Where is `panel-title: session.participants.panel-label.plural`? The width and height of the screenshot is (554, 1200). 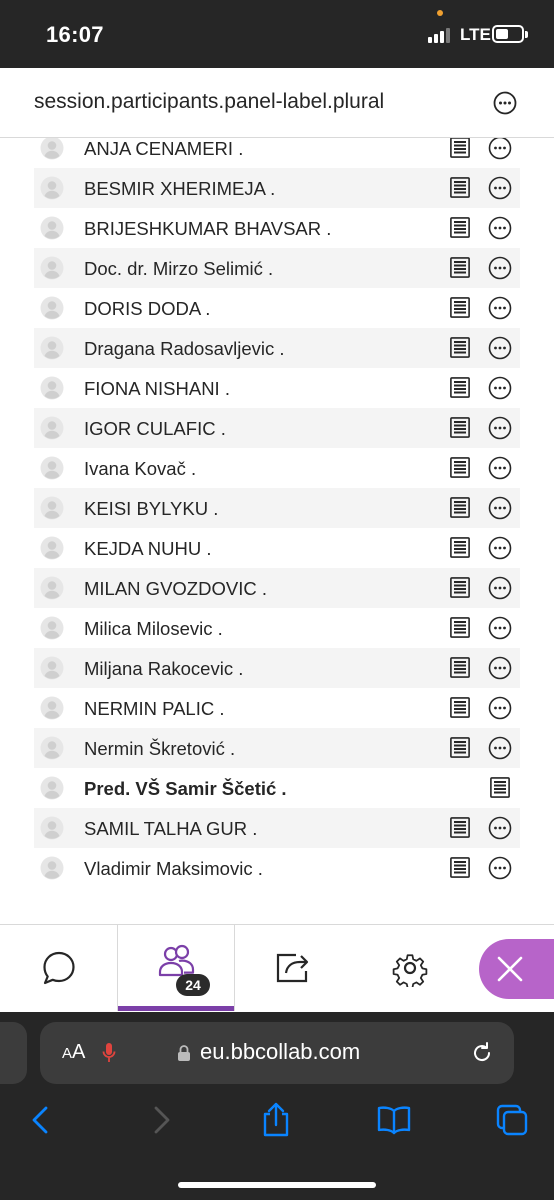 panel-title: session.participants.panel-label.plural is located at coordinates (209, 101).